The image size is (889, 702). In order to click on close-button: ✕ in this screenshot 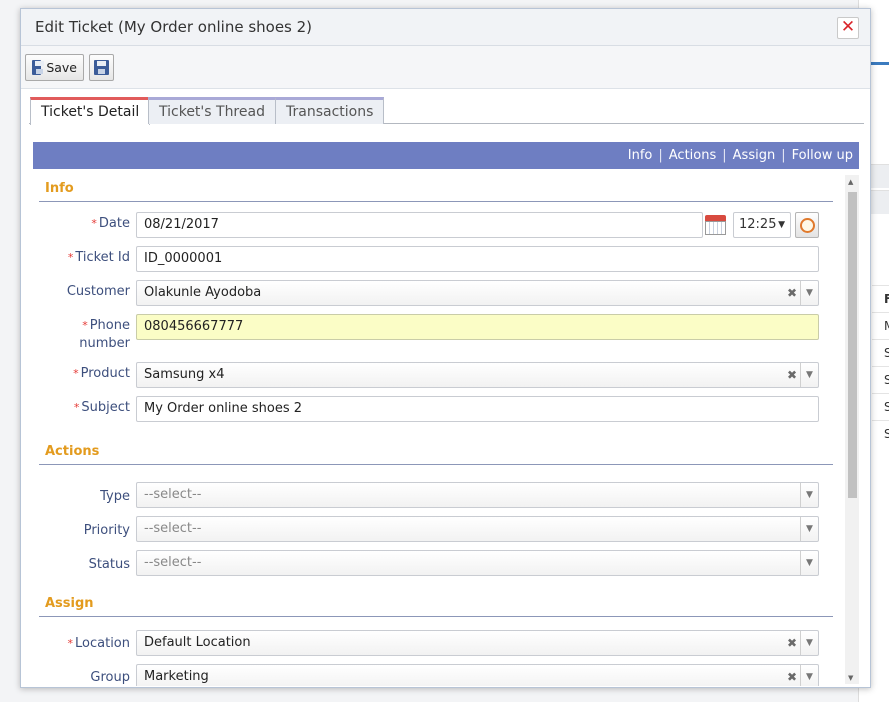, I will do `click(848, 28)`.